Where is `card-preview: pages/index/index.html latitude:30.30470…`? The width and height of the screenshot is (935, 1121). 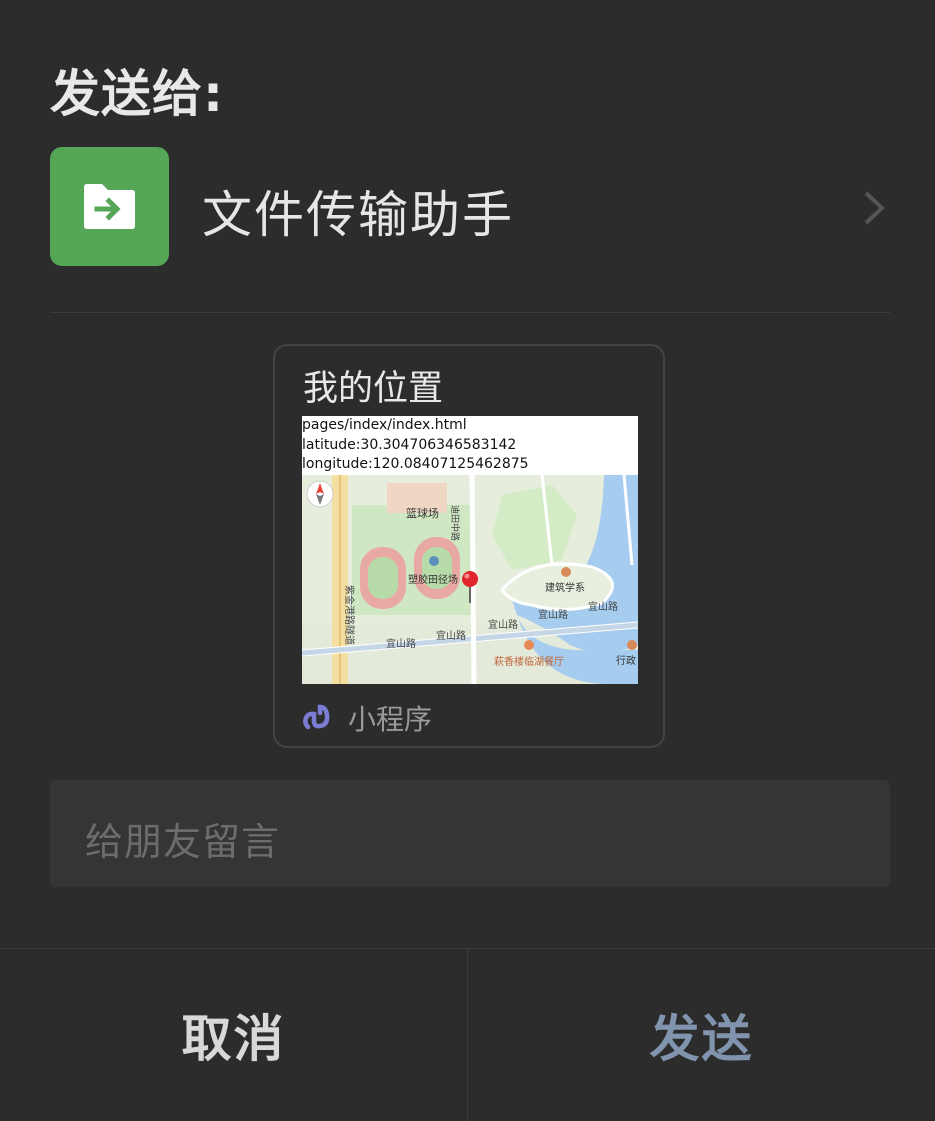
card-preview: pages/index/index.html latitude:30.30470… is located at coordinates (470, 550).